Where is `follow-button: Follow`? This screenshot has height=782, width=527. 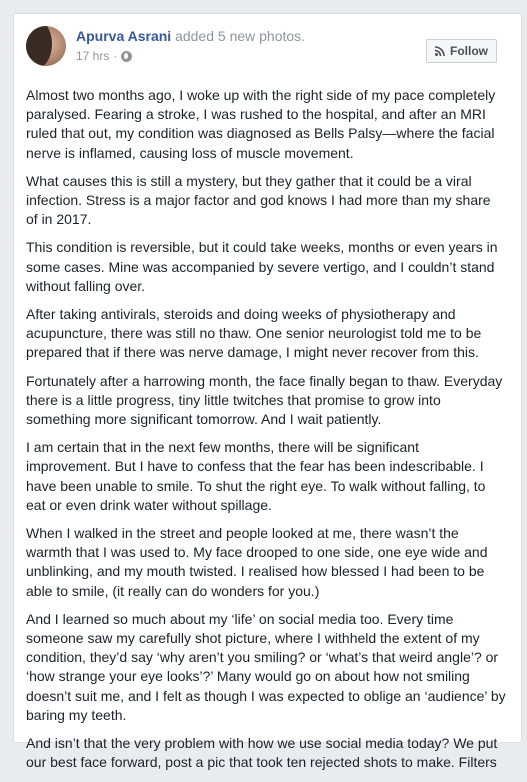
follow-button: Follow is located at coordinates (461, 51).